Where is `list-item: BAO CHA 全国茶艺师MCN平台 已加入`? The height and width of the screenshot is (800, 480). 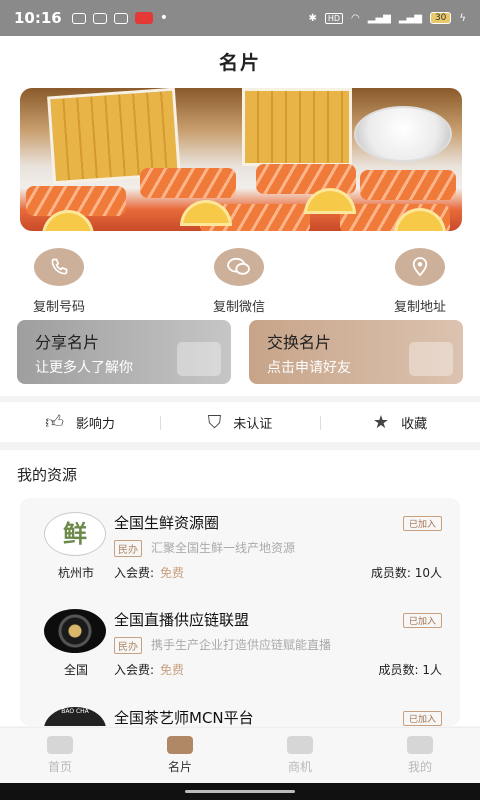
list-item: BAO CHA 全国茶艺师MCN平台 已加入 is located at coordinates (240, 709).